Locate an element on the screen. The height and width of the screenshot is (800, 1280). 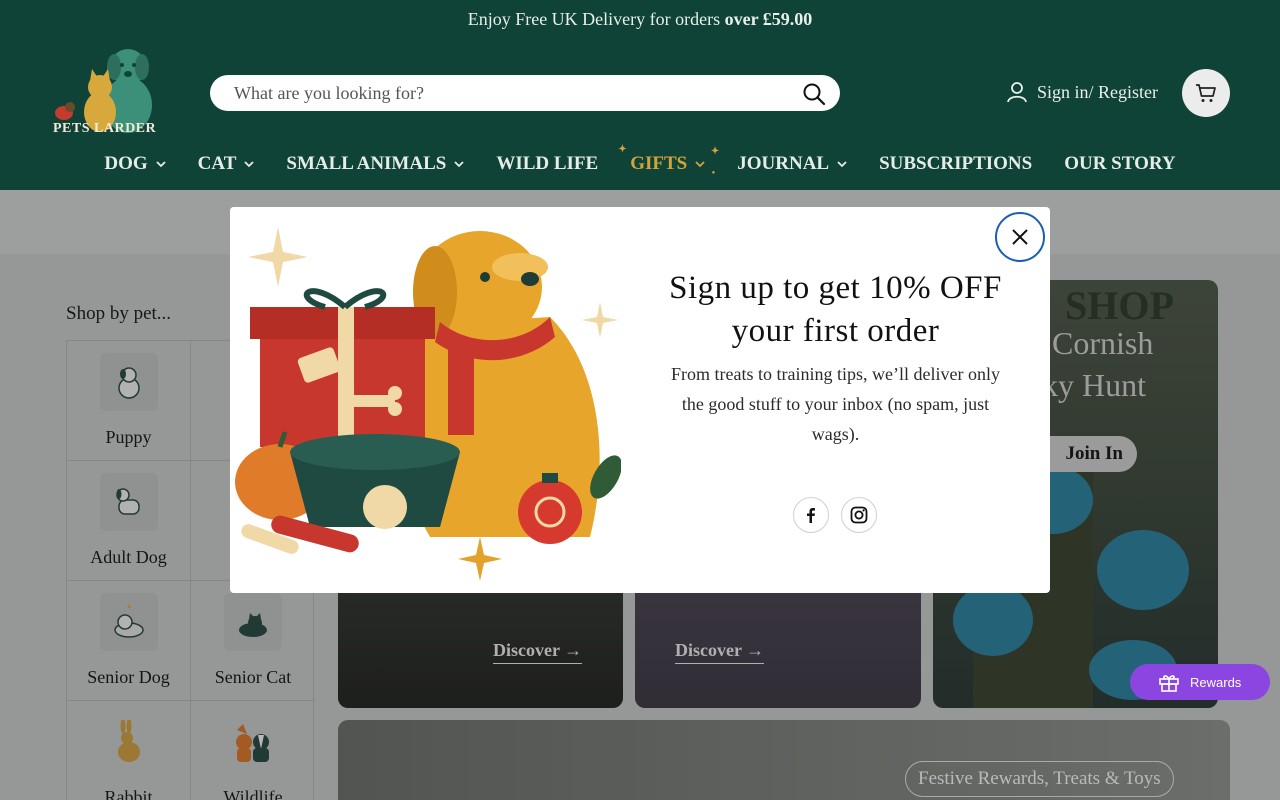
nav-label: SUBSCRIPTIONS is located at coordinates (956, 163).